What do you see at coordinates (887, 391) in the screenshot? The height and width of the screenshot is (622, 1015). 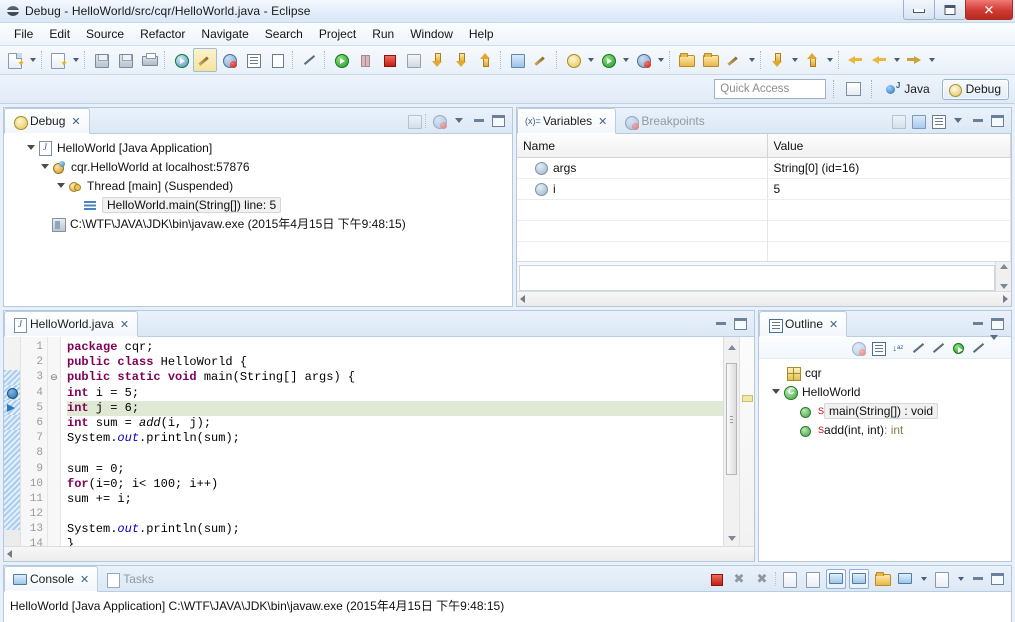 I see `outline-item-class: HelloWorld` at bounding box center [887, 391].